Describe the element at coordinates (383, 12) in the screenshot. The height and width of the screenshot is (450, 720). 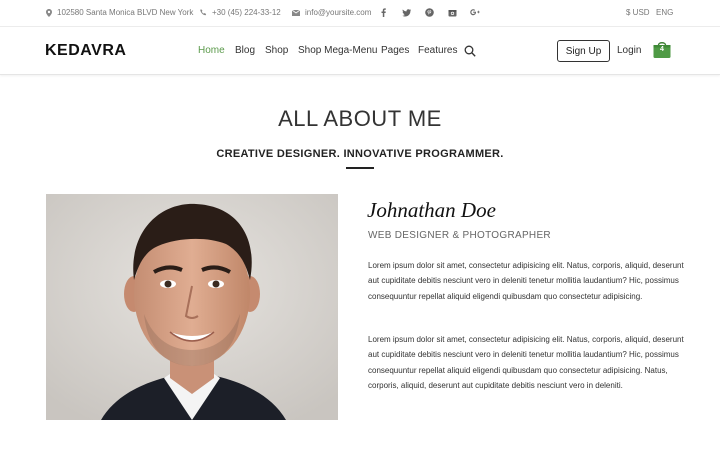
I see `facebook-icon` at that location.